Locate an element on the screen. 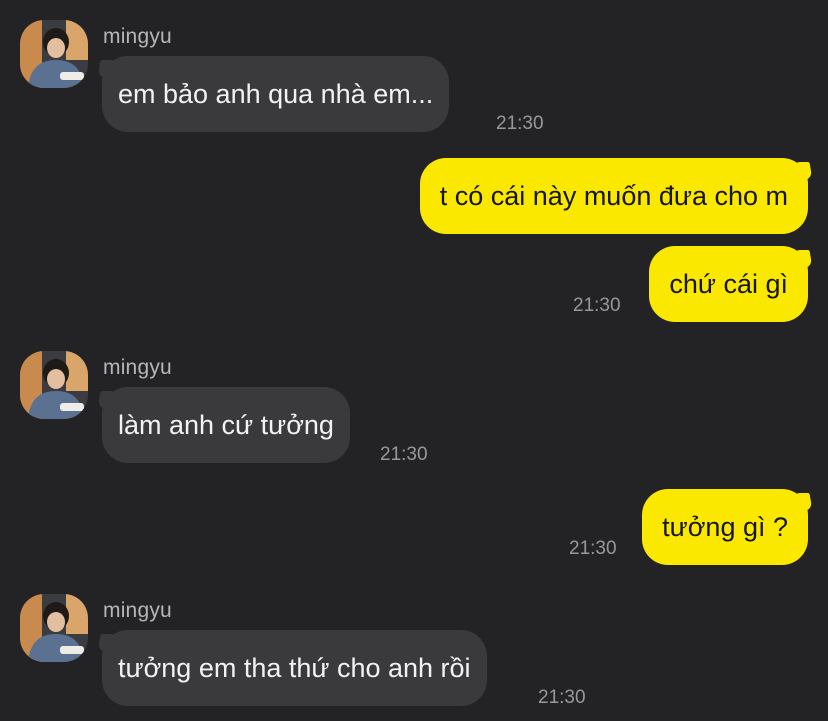 The height and width of the screenshot is (721, 828). message-text: t có cái này muốn đưa cho m is located at coordinates (613, 195).